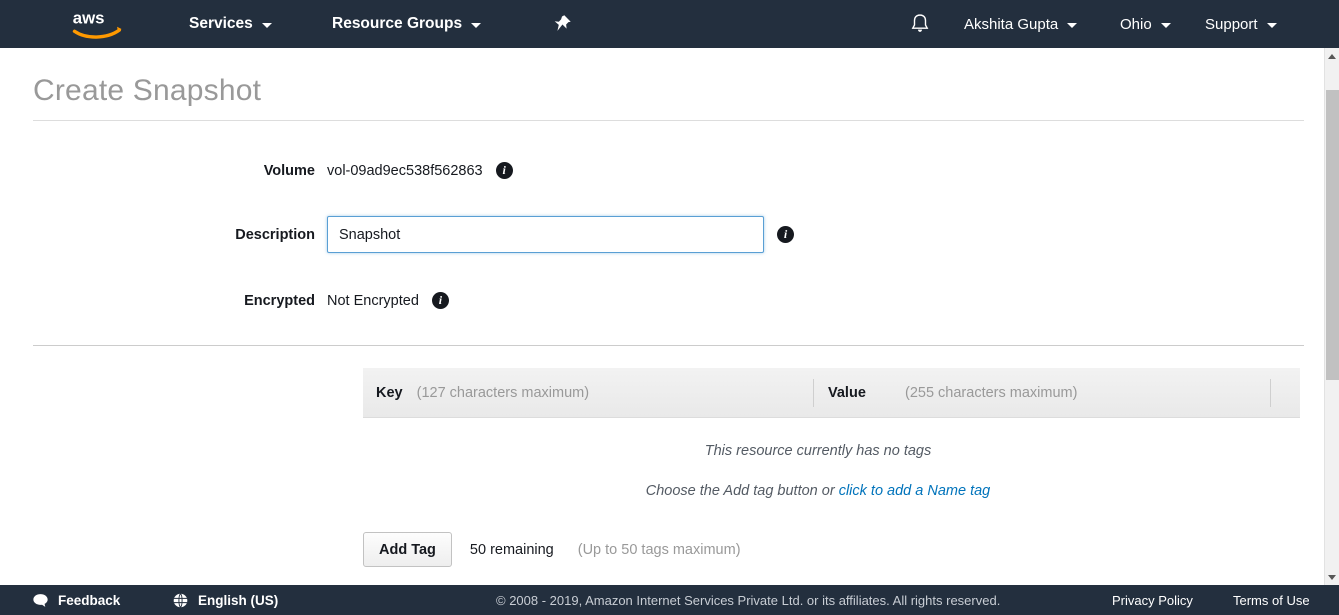  Describe the element at coordinates (818, 451) in the screenshot. I see `no-tags-message: This resource currently has no tags` at that location.